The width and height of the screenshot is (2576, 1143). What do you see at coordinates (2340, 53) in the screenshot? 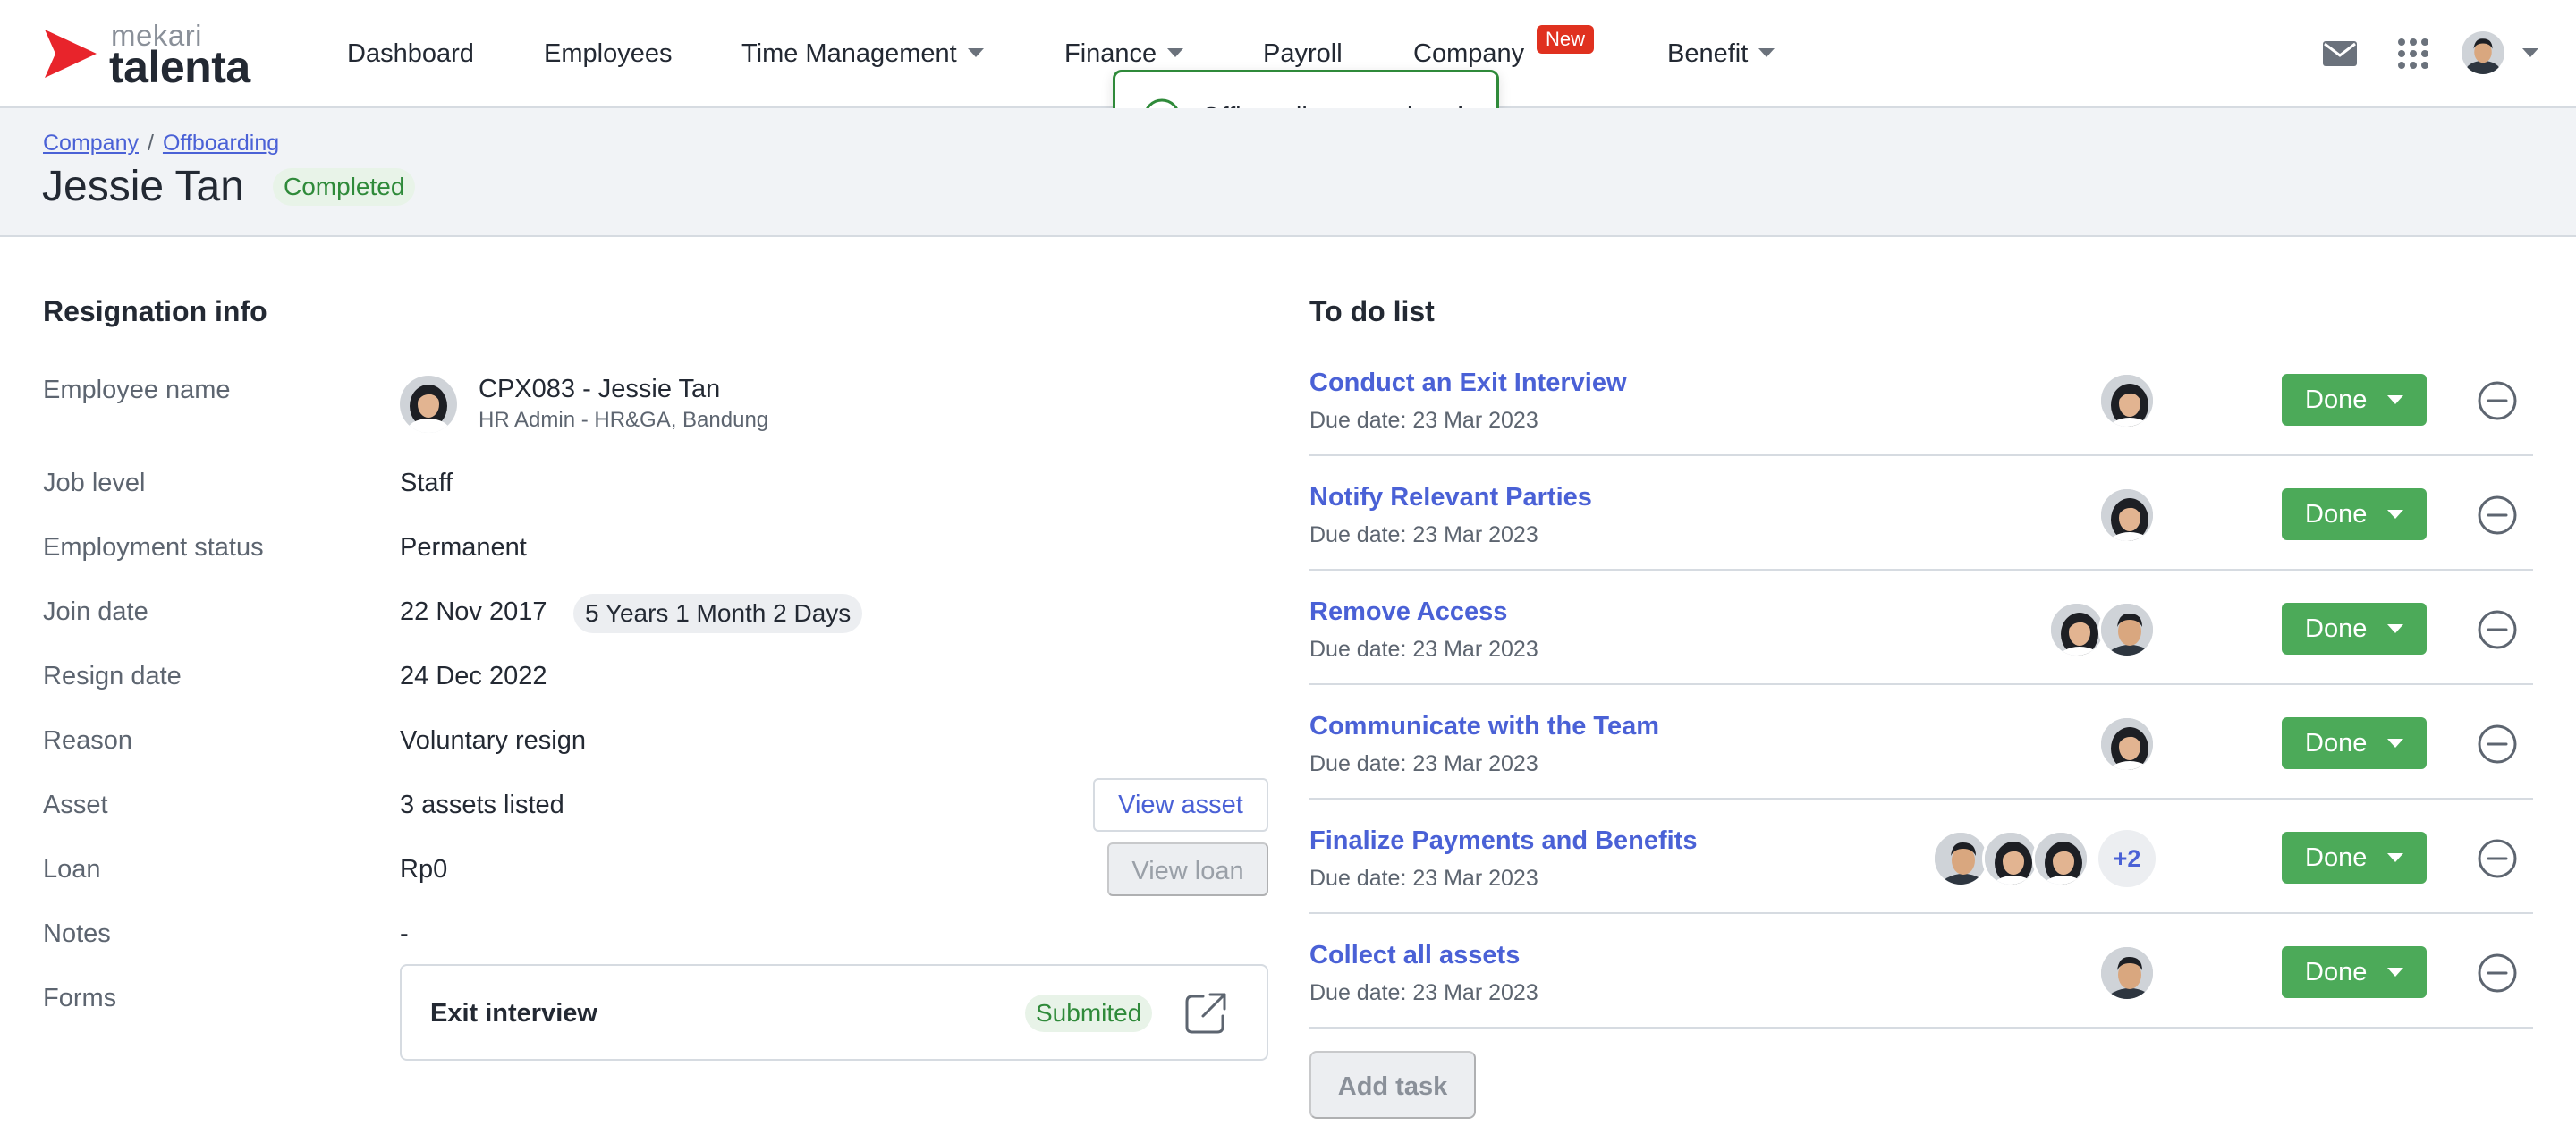
I see `mail-icon` at bounding box center [2340, 53].